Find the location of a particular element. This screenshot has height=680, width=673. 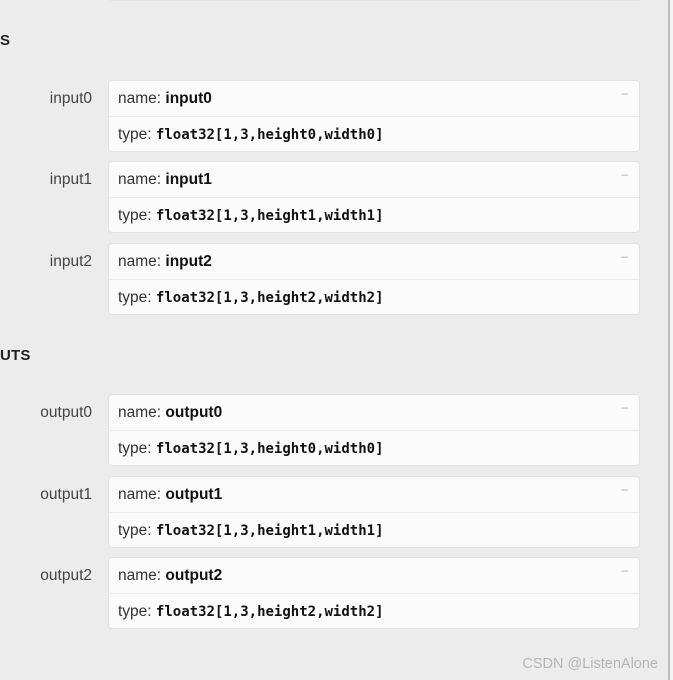

input1-name-line: name: input1 is located at coordinates (165, 180).